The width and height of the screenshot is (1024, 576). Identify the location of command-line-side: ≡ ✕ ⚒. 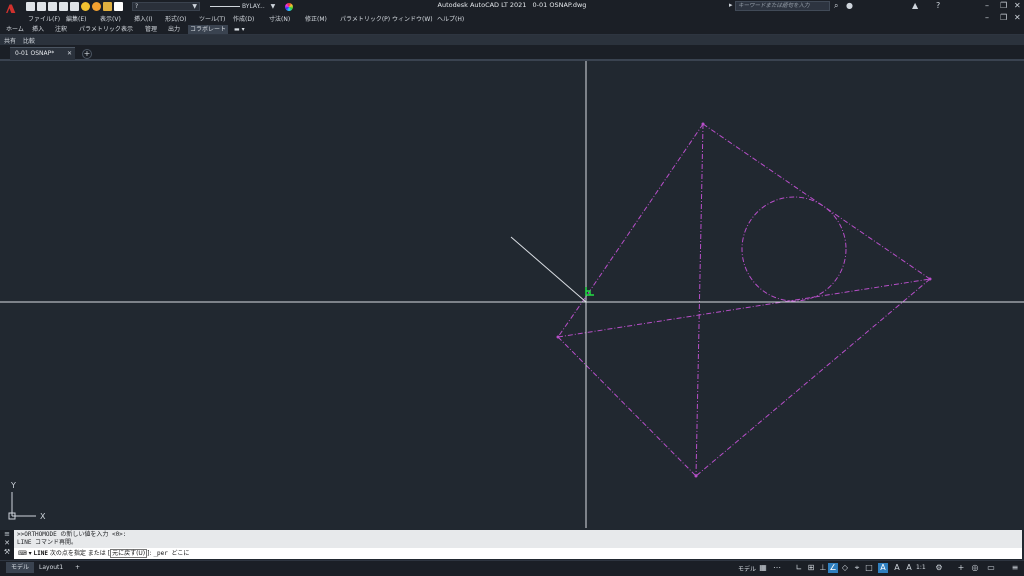
(7, 545).